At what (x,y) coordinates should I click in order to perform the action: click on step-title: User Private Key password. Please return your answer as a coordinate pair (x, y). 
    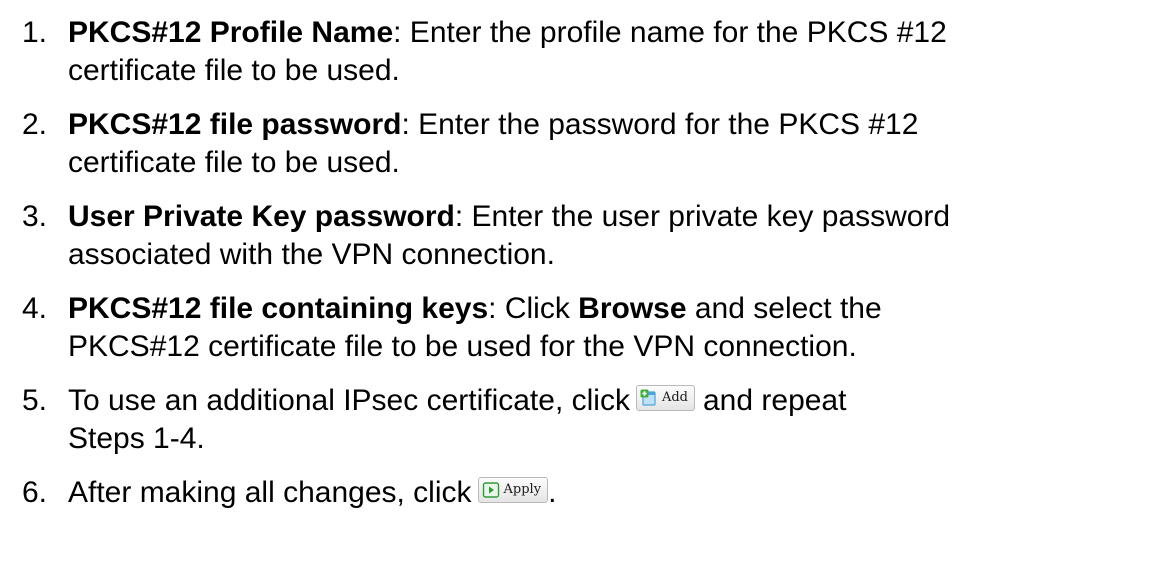
    Looking at the image, I should click on (261, 216).